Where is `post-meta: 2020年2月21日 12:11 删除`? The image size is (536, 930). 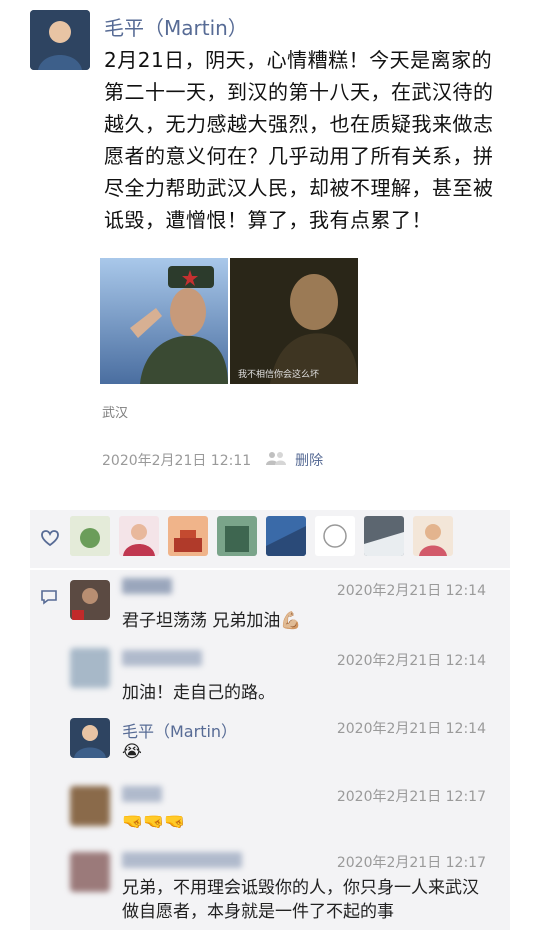
post-meta: 2020年2月21日 12:11 删除 is located at coordinates (212, 460).